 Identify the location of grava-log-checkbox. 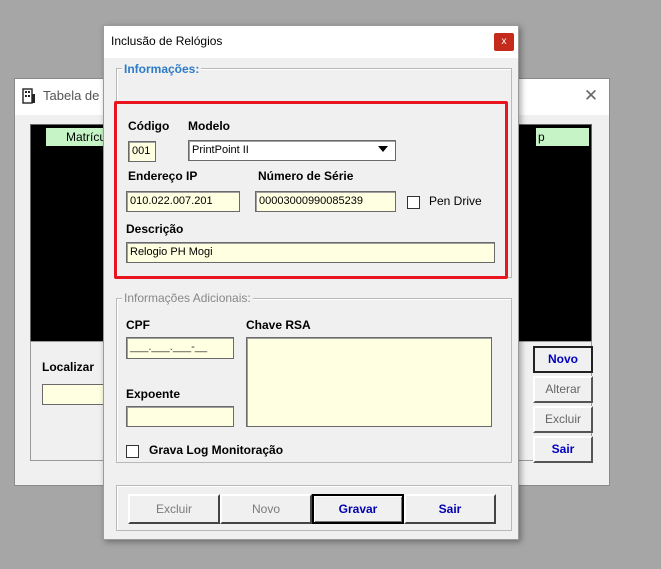
(132, 451).